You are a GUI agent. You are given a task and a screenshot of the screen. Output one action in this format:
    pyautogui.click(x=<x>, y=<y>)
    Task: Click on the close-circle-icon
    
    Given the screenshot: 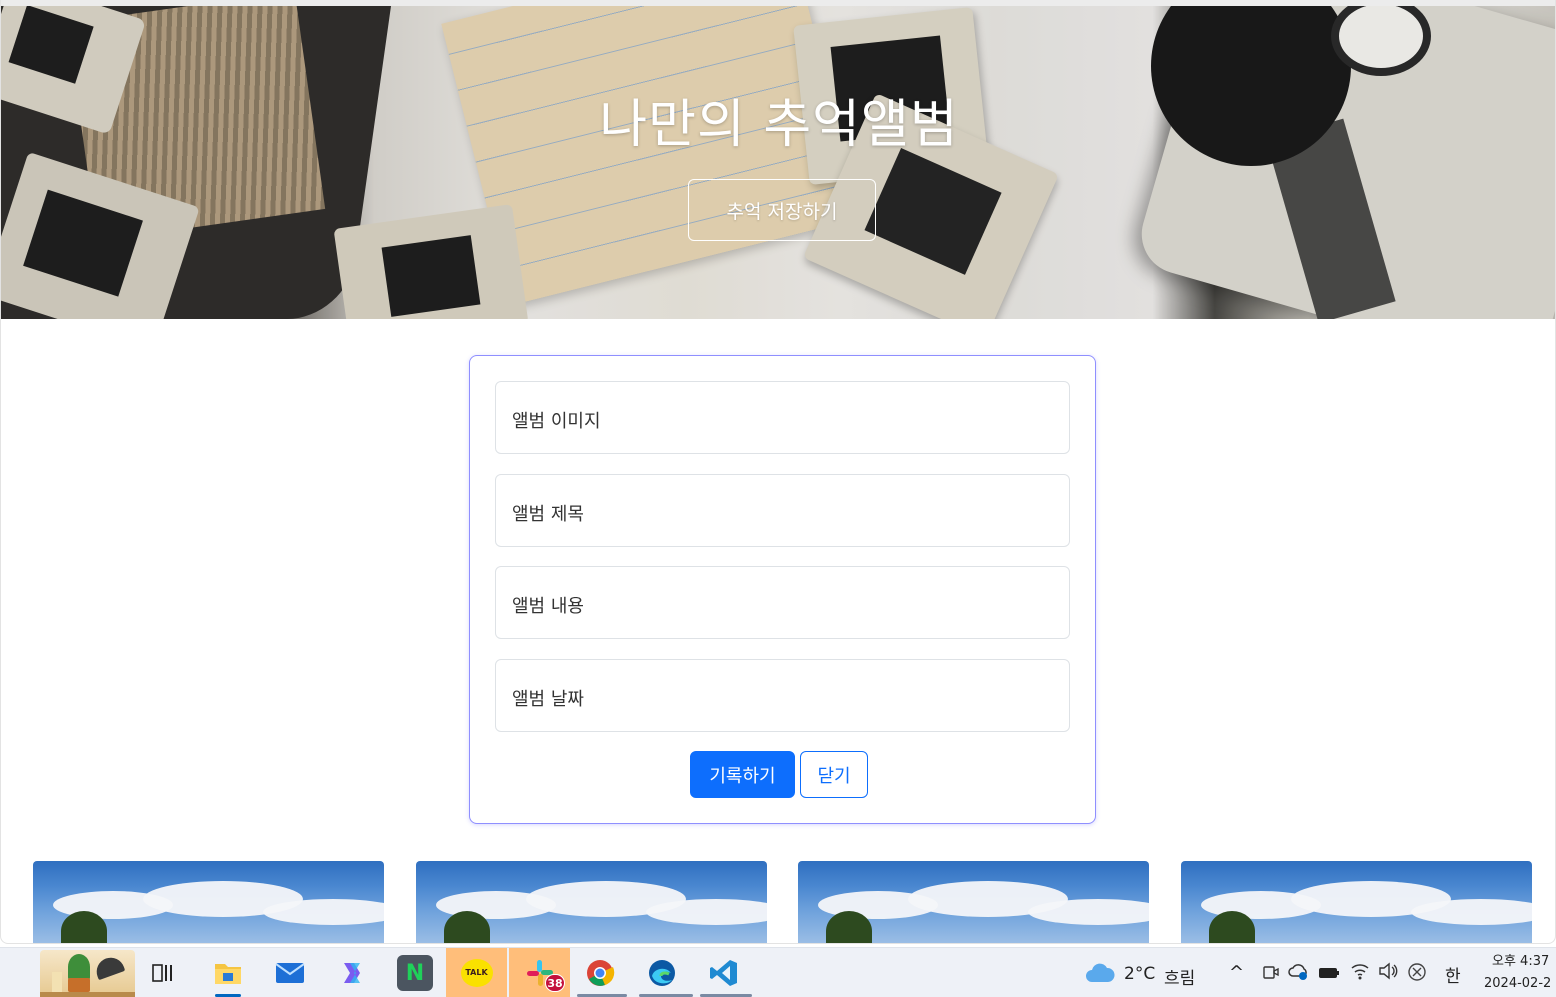 What is the action you would take?
    pyautogui.click(x=1417, y=974)
    